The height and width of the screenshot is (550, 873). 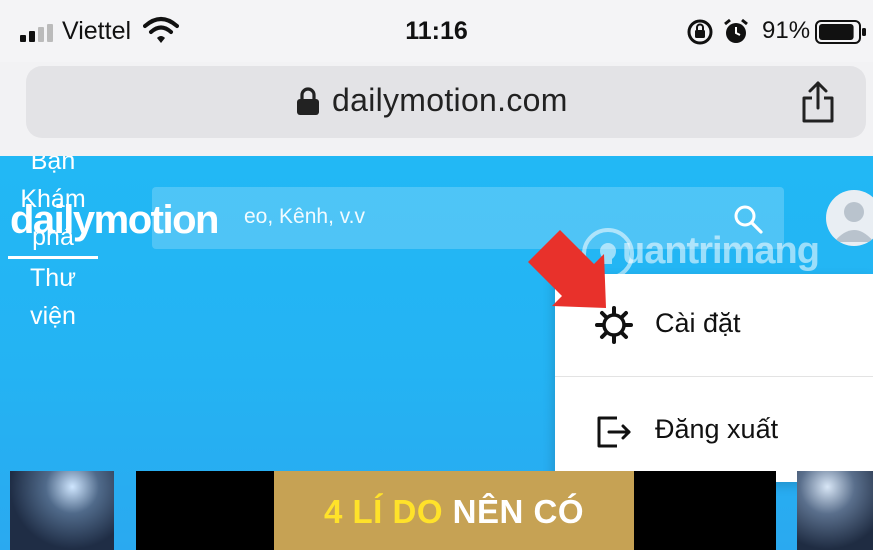 I want to click on banner-text: 4 LÍ DO NÊN CÓ, so click(x=454, y=512).